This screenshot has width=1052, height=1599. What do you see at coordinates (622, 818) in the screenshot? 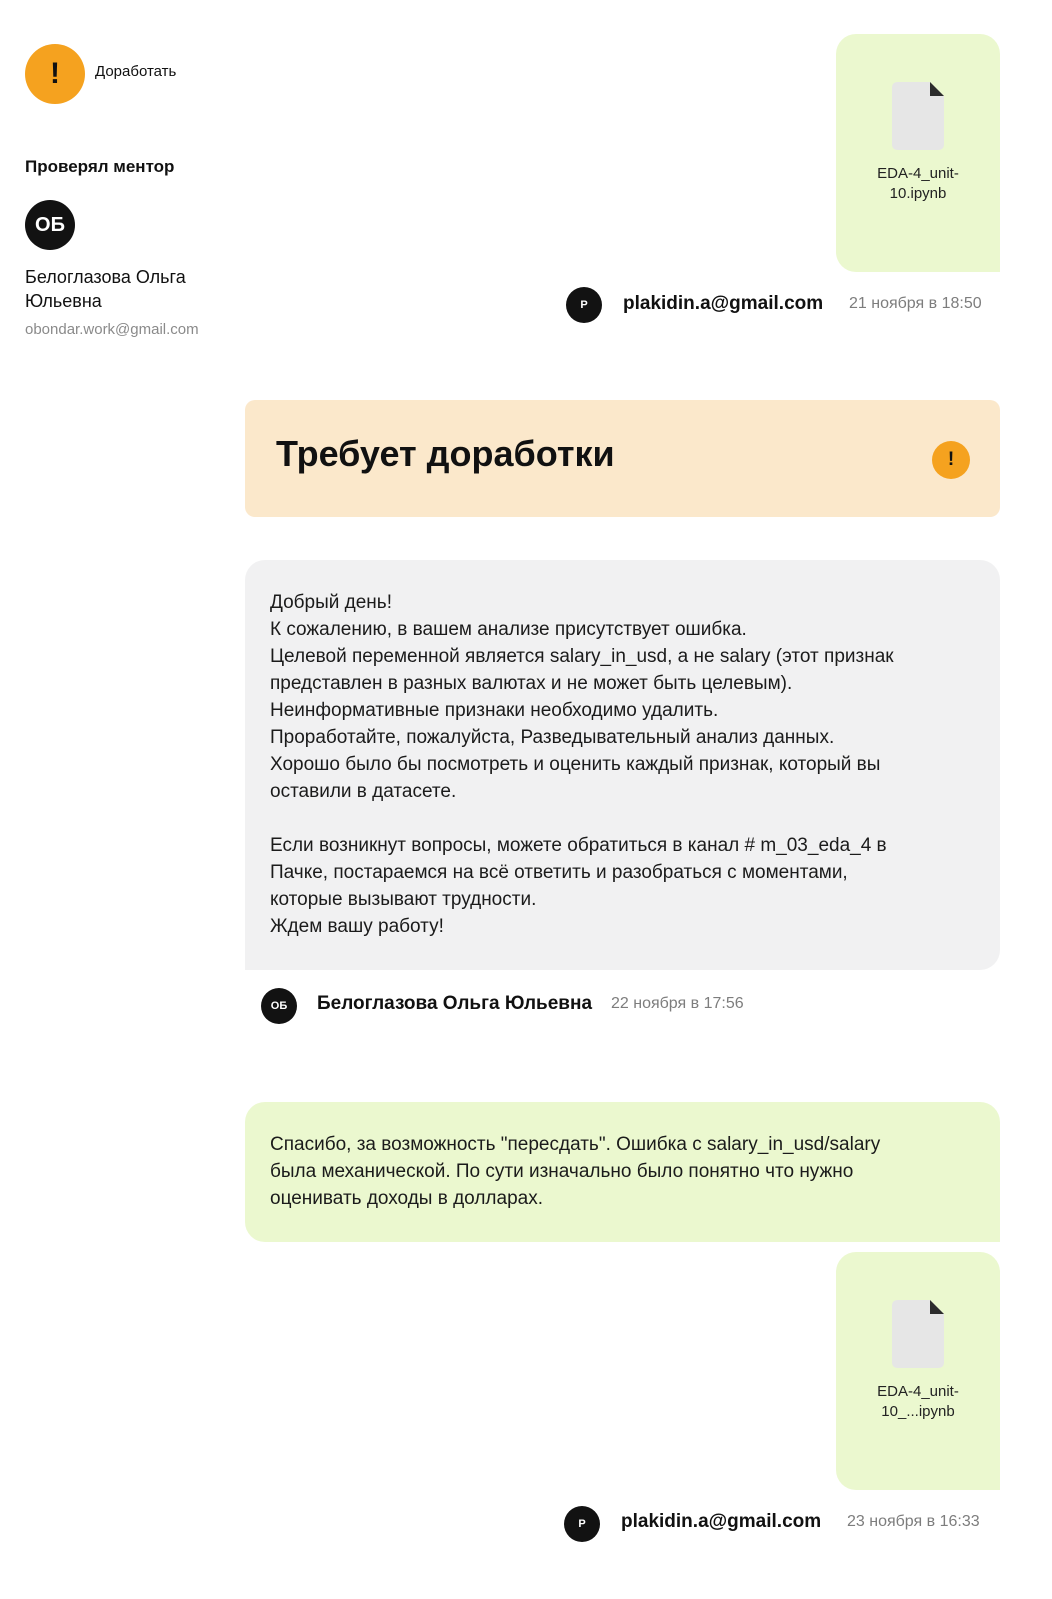
I see `message-line` at bounding box center [622, 818].